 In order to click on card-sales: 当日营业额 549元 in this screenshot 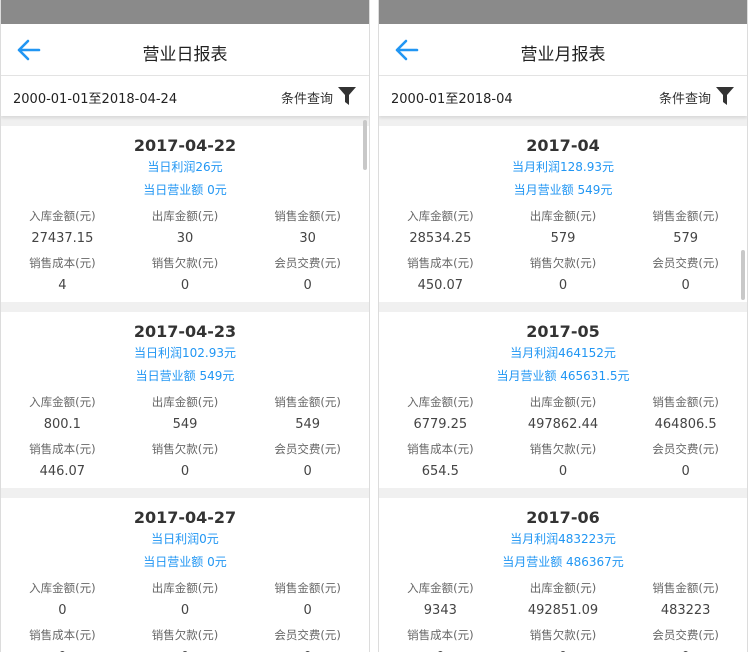, I will do `click(185, 376)`.